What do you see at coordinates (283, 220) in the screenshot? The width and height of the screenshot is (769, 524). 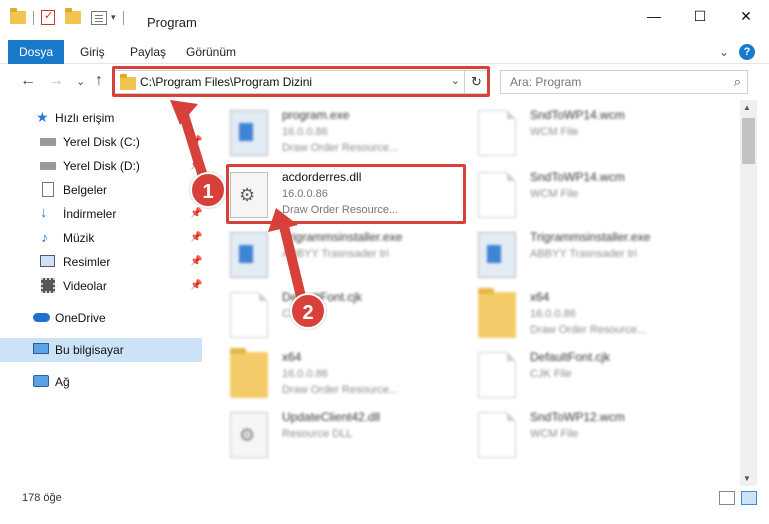 I see `arrow-2-head` at bounding box center [283, 220].